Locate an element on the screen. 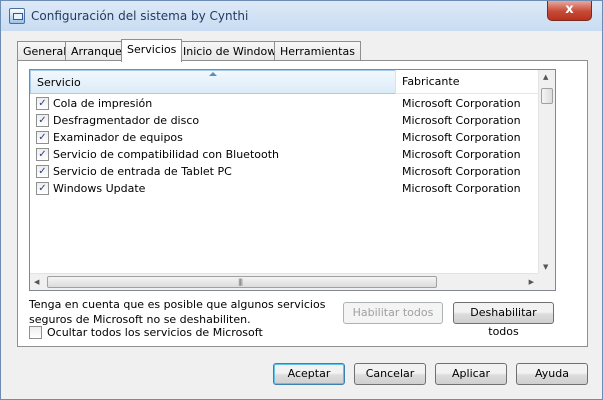 Image resolution: width=603 pixels, height=400 pixels. msconfig-icon is located at coordinates (17, 16).